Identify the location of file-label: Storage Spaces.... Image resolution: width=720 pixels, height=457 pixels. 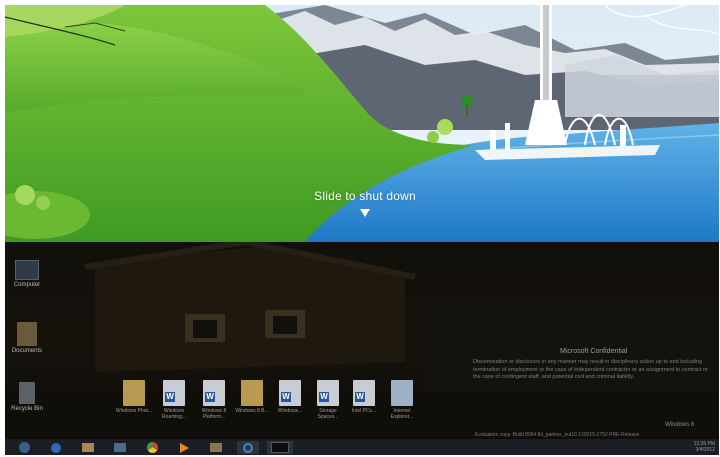
(328, 414).